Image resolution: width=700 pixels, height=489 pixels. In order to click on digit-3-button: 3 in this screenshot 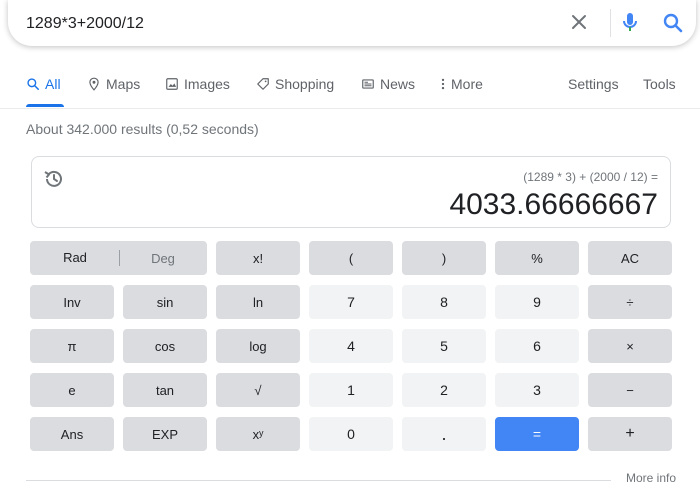, I will do `click(537, 390)`.